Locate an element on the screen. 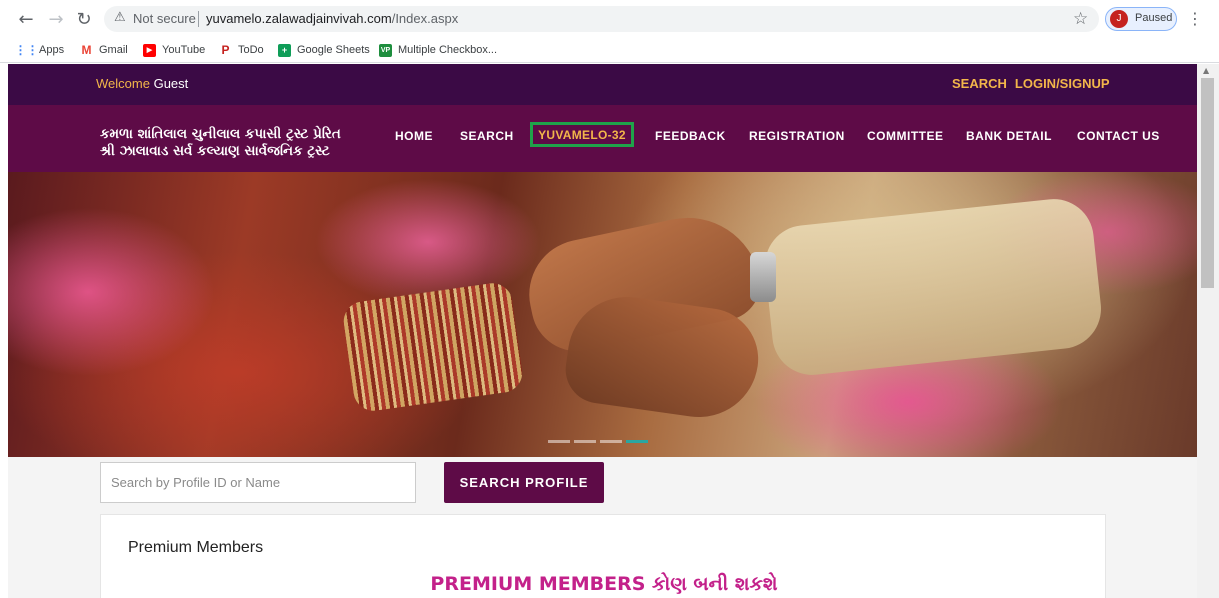  gmail-icon: M is located at coordinates (86, 50).